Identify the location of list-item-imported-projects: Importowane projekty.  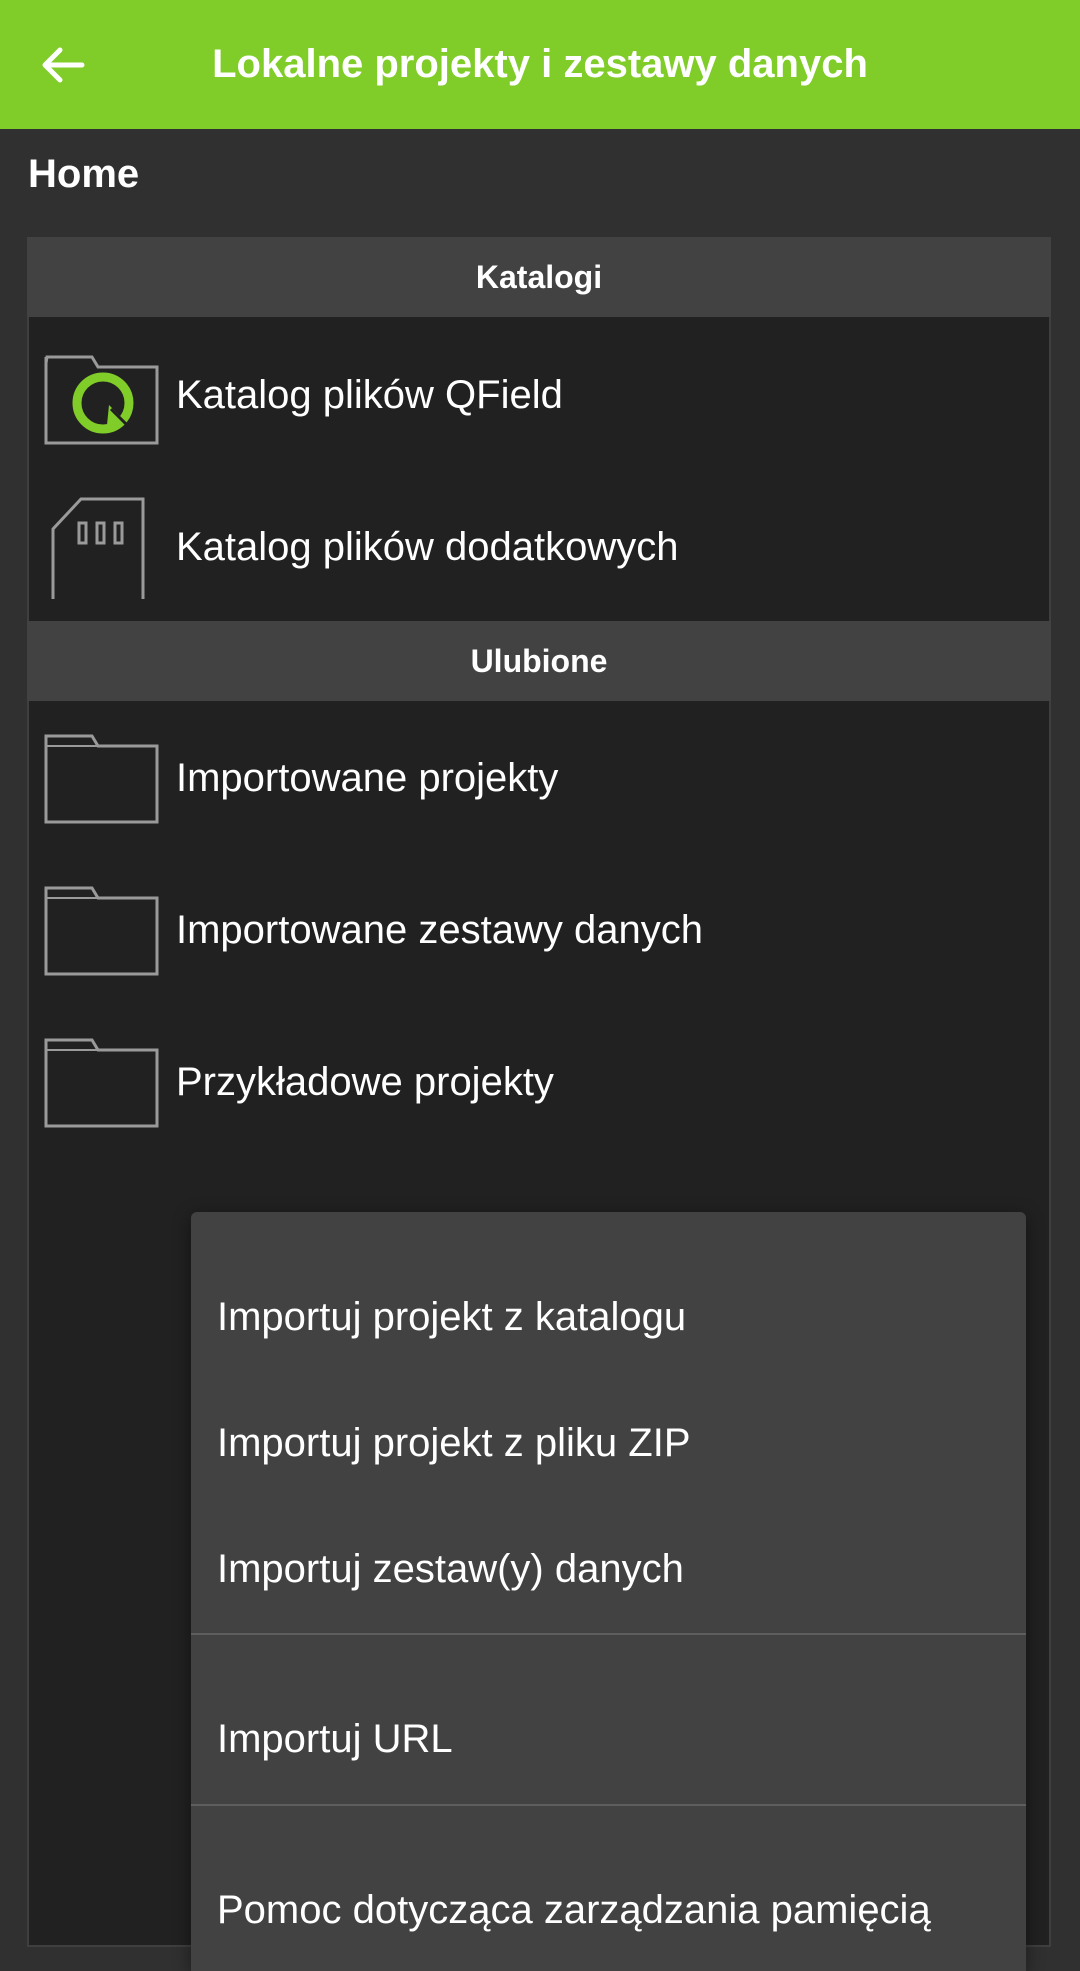
(539, 778).